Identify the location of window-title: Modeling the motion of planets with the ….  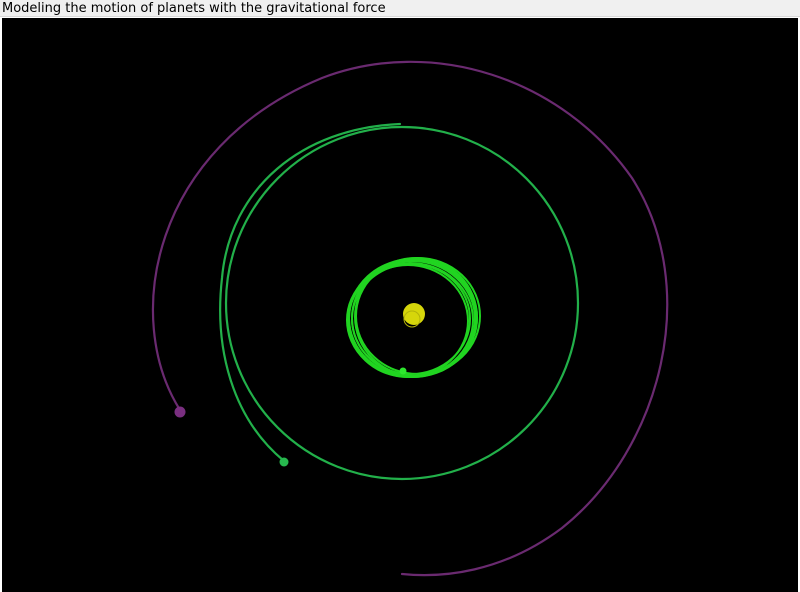
(194, 8).